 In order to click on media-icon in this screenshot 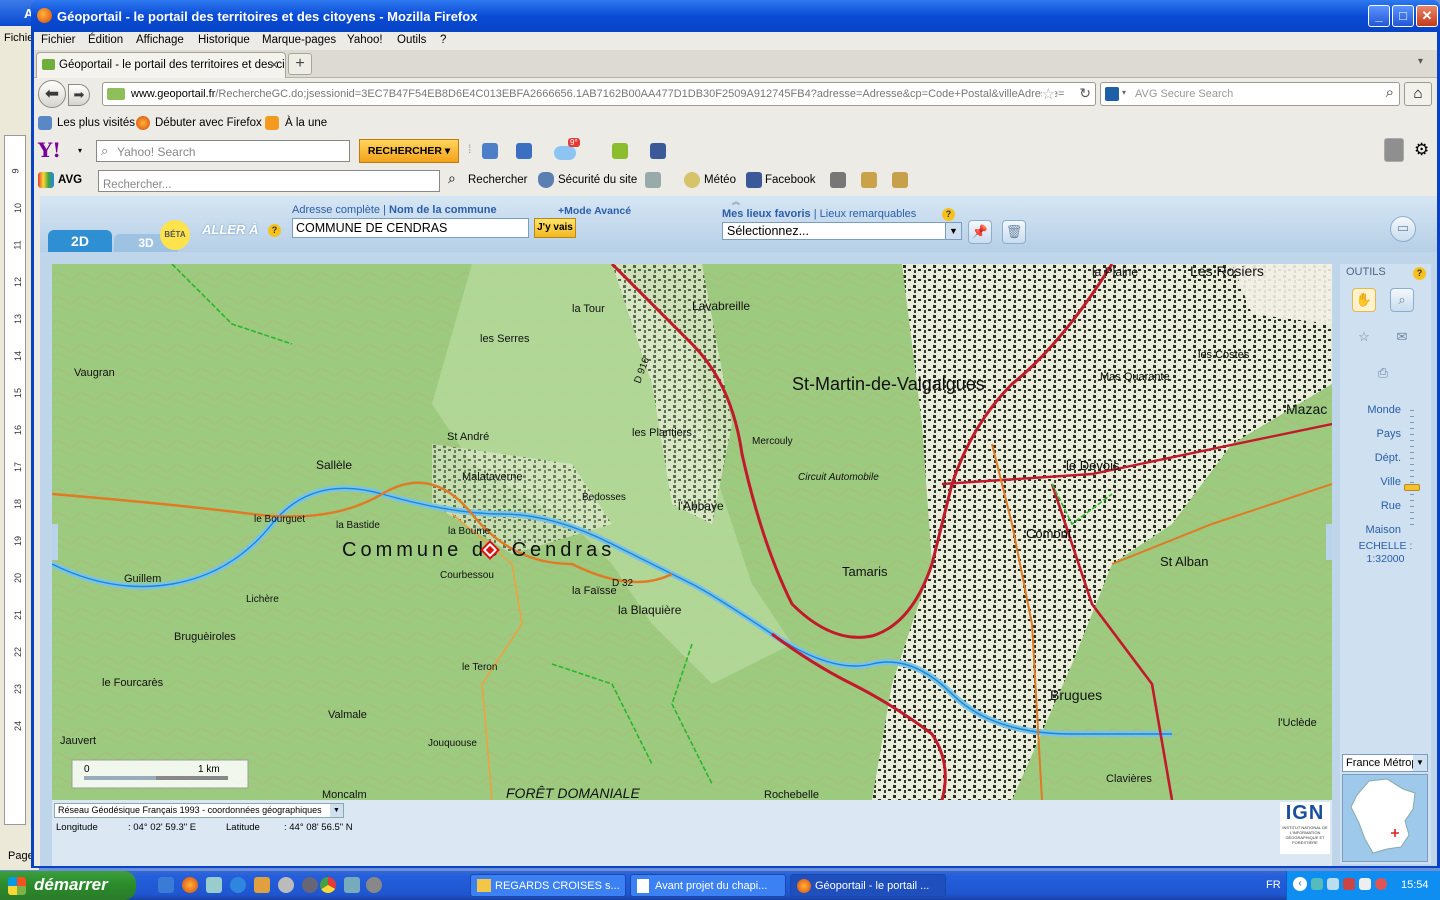, I will do `click(310, 885)`.